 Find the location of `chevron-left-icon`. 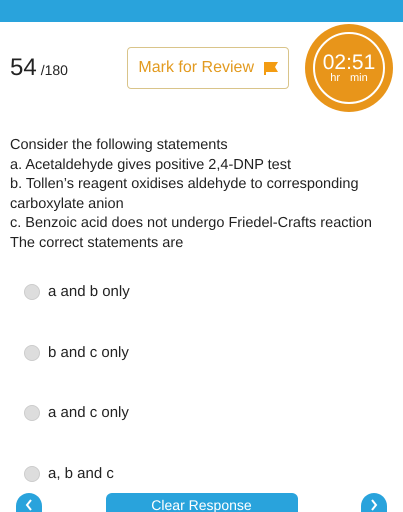

chevron-left-icon is located at coordinates (29, 505).